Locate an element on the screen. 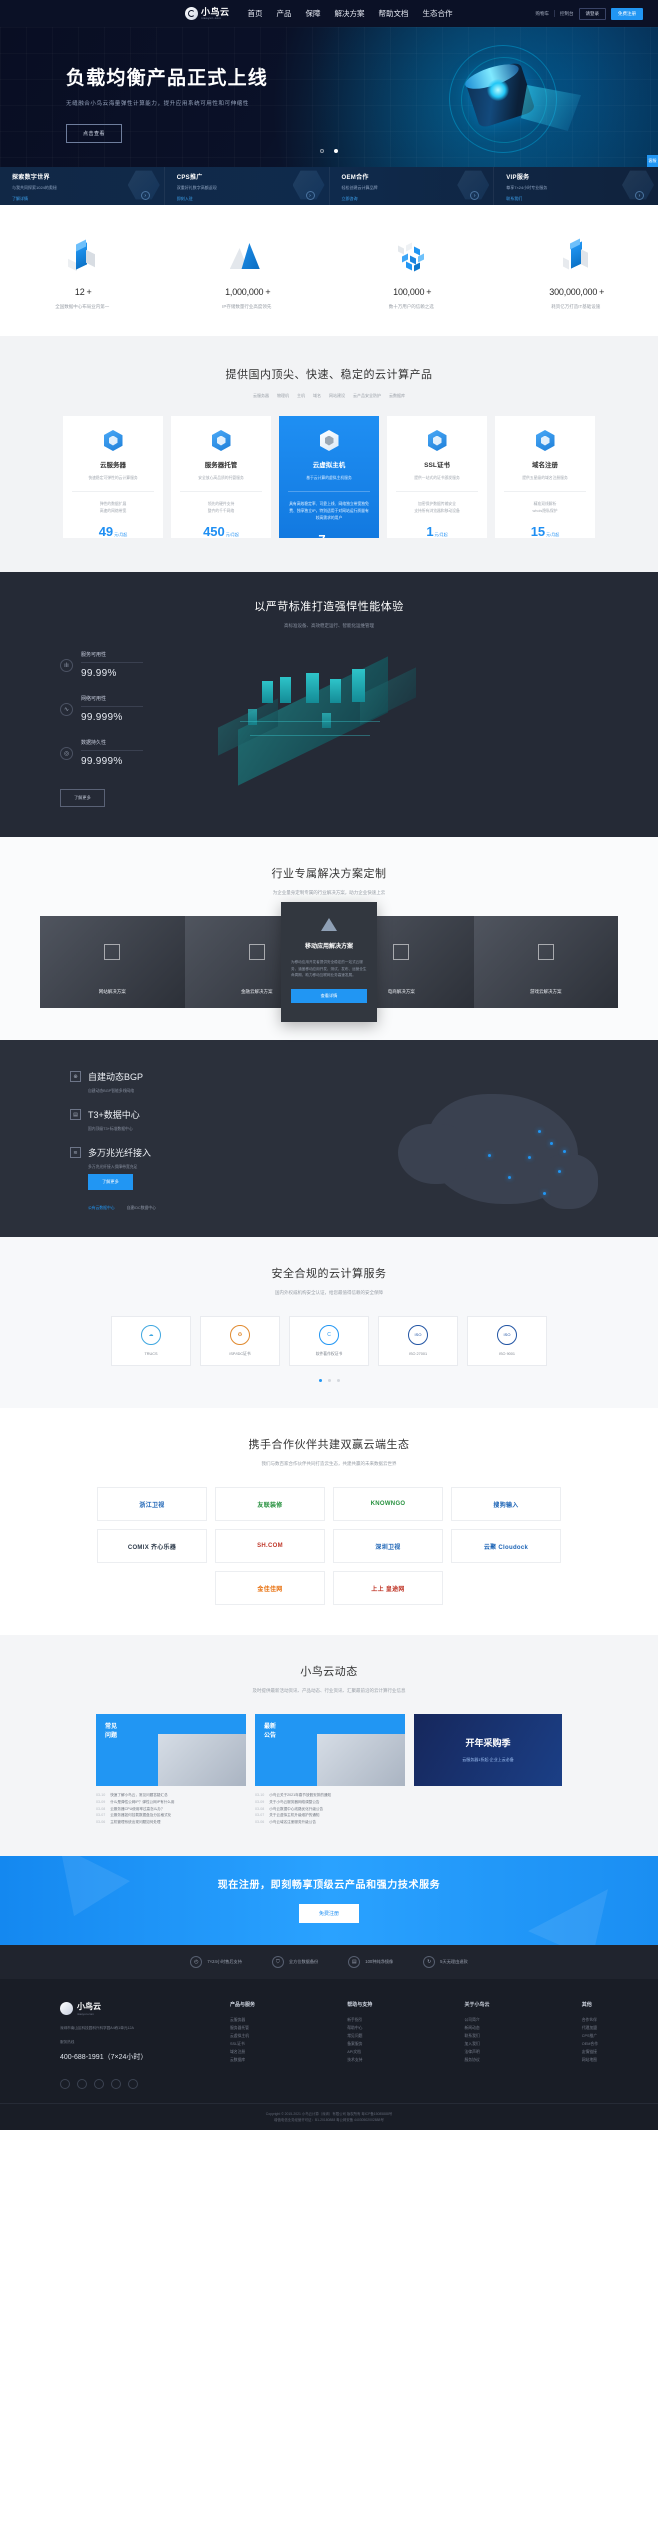  nav-item-guarantee: 保障 is located at coordinates (313, 13).